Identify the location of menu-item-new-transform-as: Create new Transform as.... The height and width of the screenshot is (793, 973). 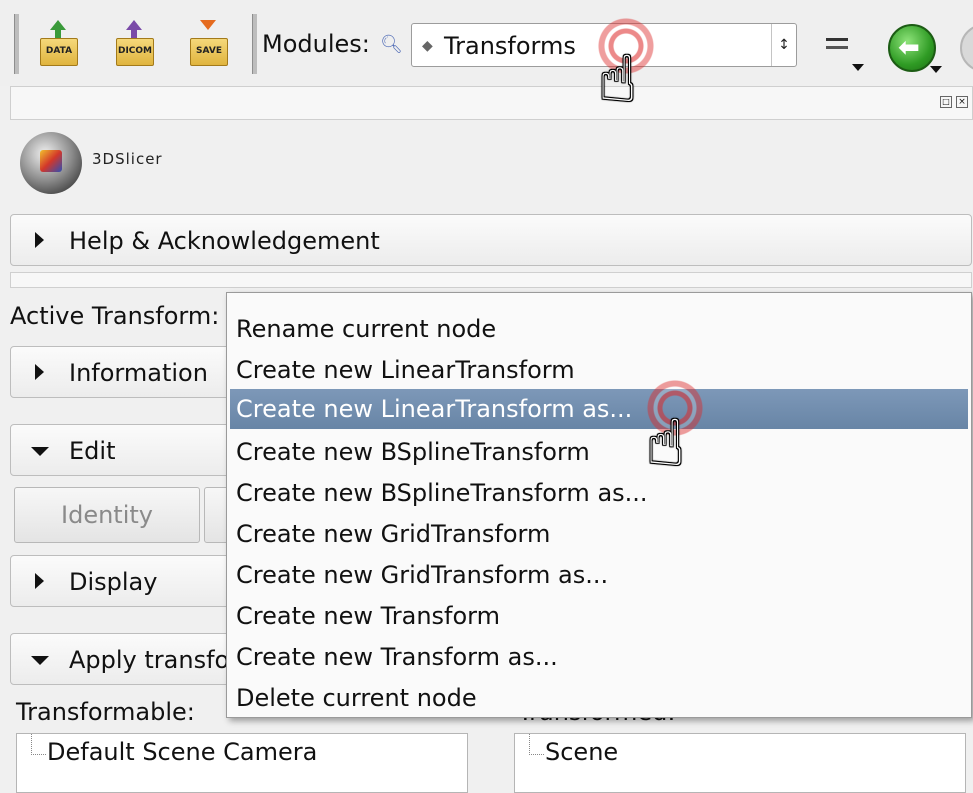
(599, 657).